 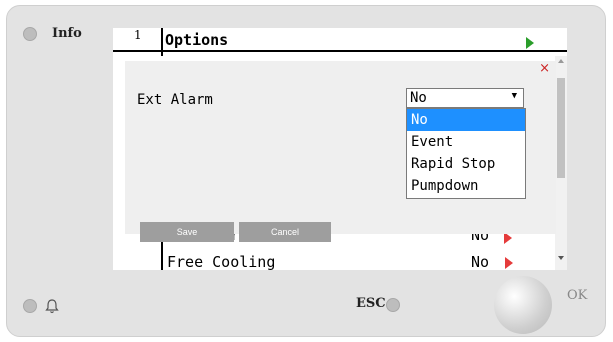 What do you see at coordinates (221, 261) in the screenshot?
I see `list-item-label: Free Cooling` at bounding box center [221, 261].